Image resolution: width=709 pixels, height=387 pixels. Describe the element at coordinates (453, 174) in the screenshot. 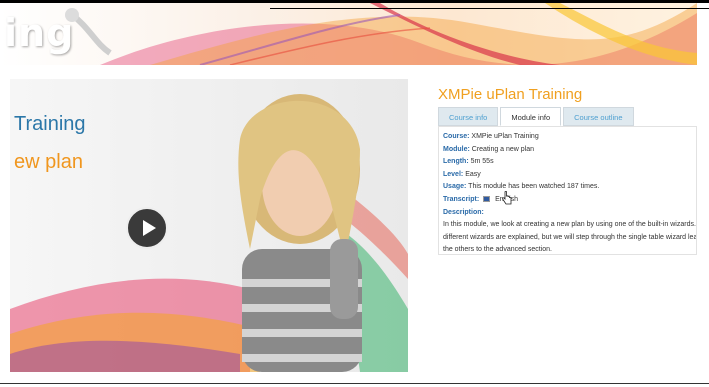

I see `level-label: Level:` at that location.